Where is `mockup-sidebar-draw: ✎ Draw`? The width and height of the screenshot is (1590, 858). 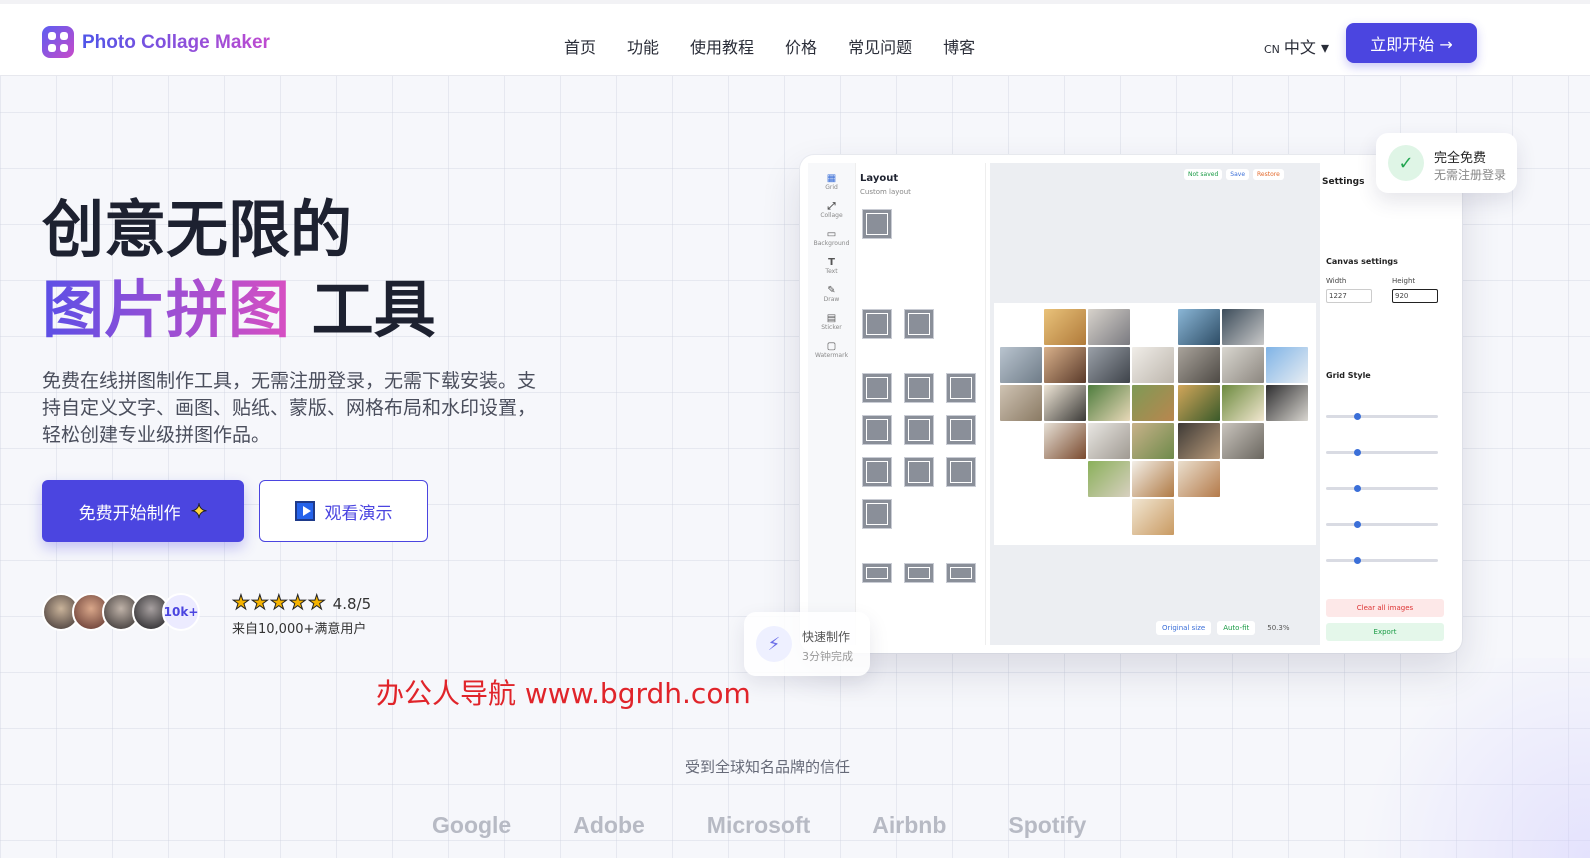 mockup-sidebar-draw: ✎ Draw is located at coordinates (831, 294).